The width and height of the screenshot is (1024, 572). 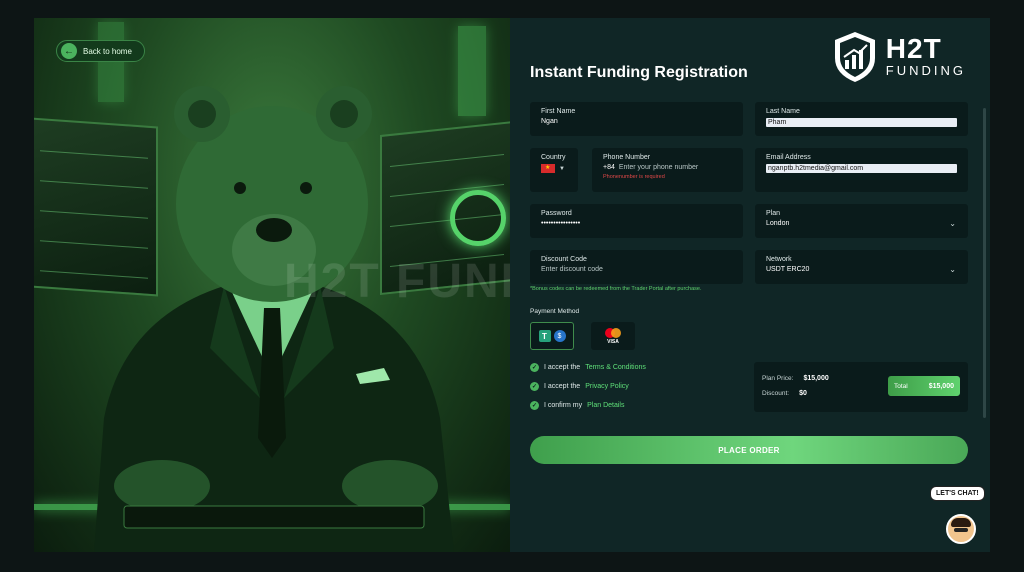 What do you see at coordinates (941, 386) in the screenshot?
I see `total-value: $15,000` at bounding box center [941, 386].